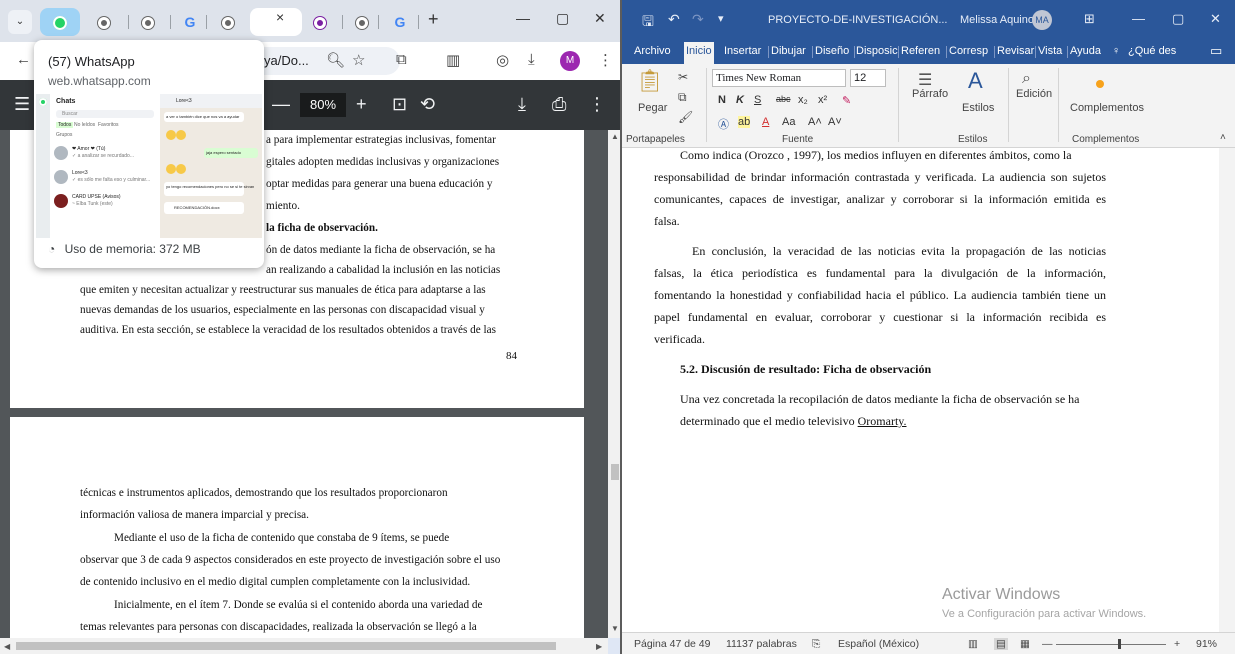 The height and width of the screenshot is (654, 1235). What do you see at coordinates (453, 60) in the screenshot?
I see `reading-mode-icon: ▥` at bounding box center [453, 60].